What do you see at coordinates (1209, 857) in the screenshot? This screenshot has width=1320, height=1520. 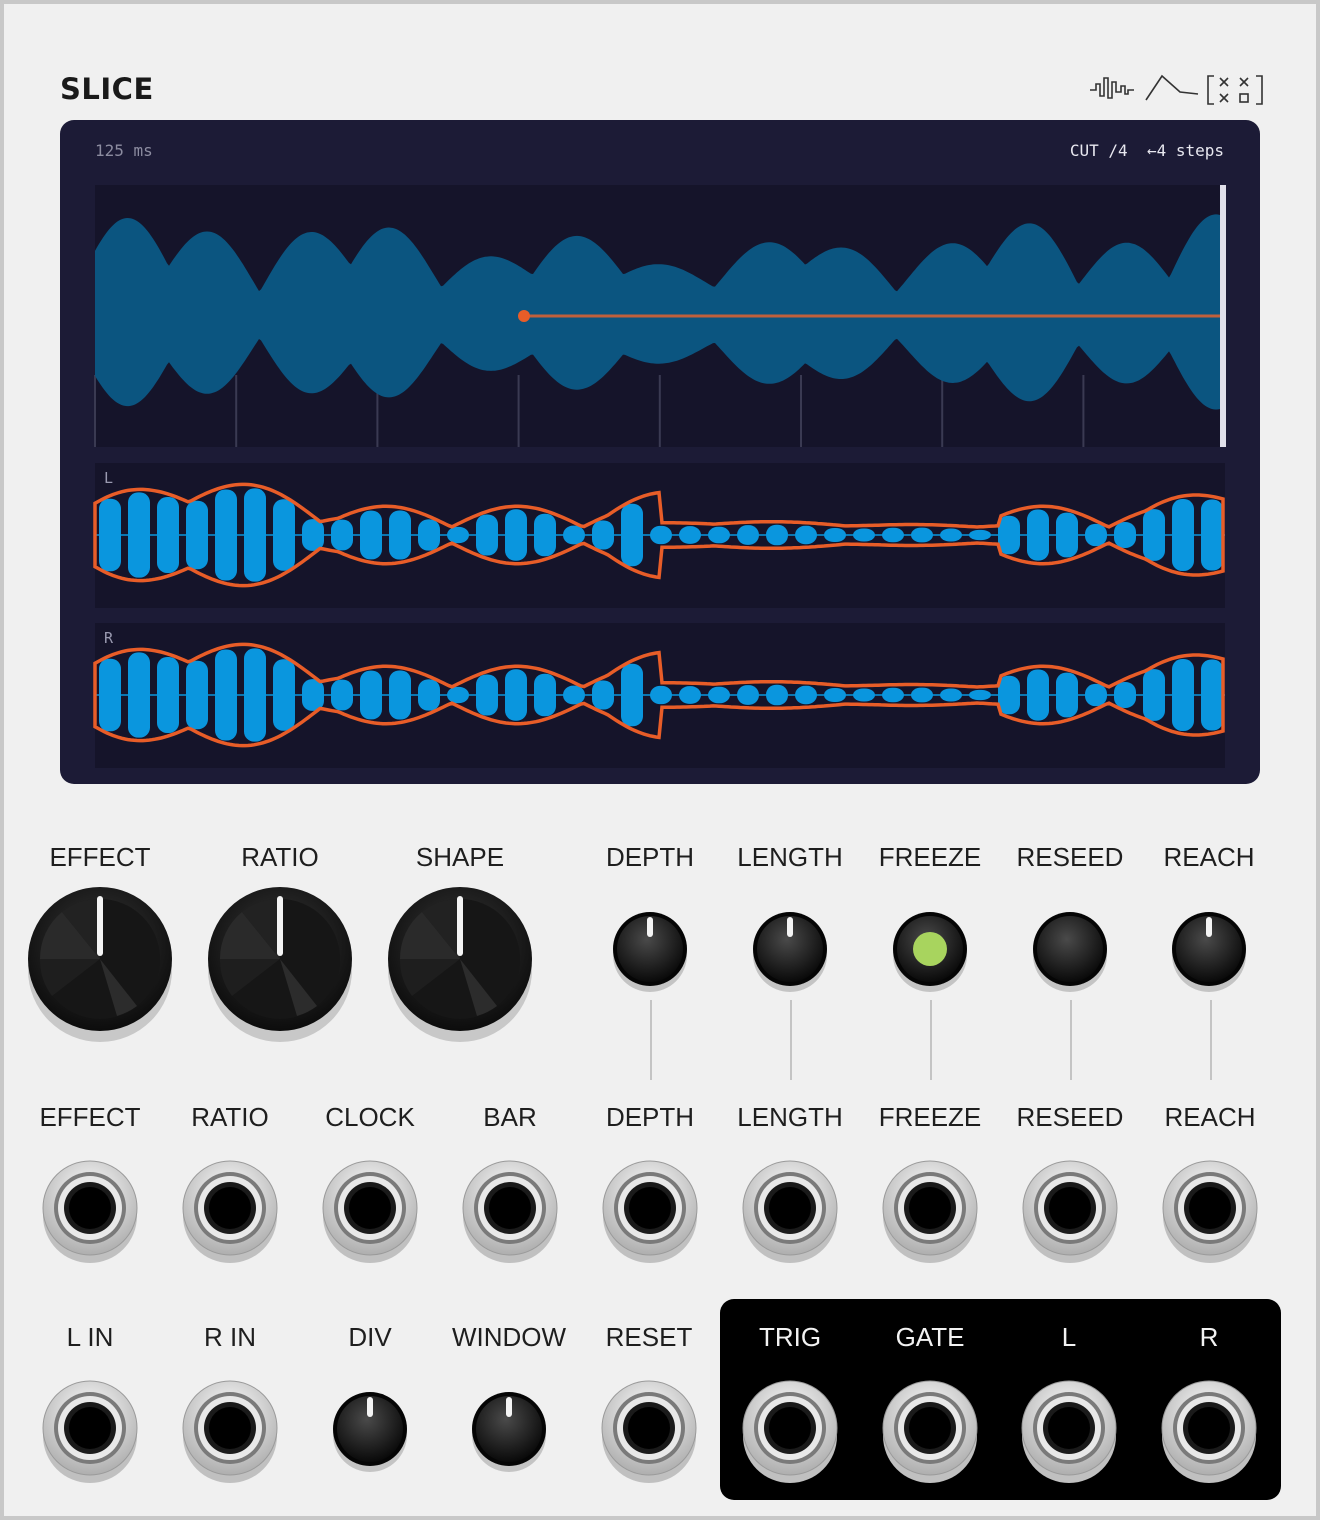 I see `reach-knob-label: REACH` at bounding box center [1209, 857].